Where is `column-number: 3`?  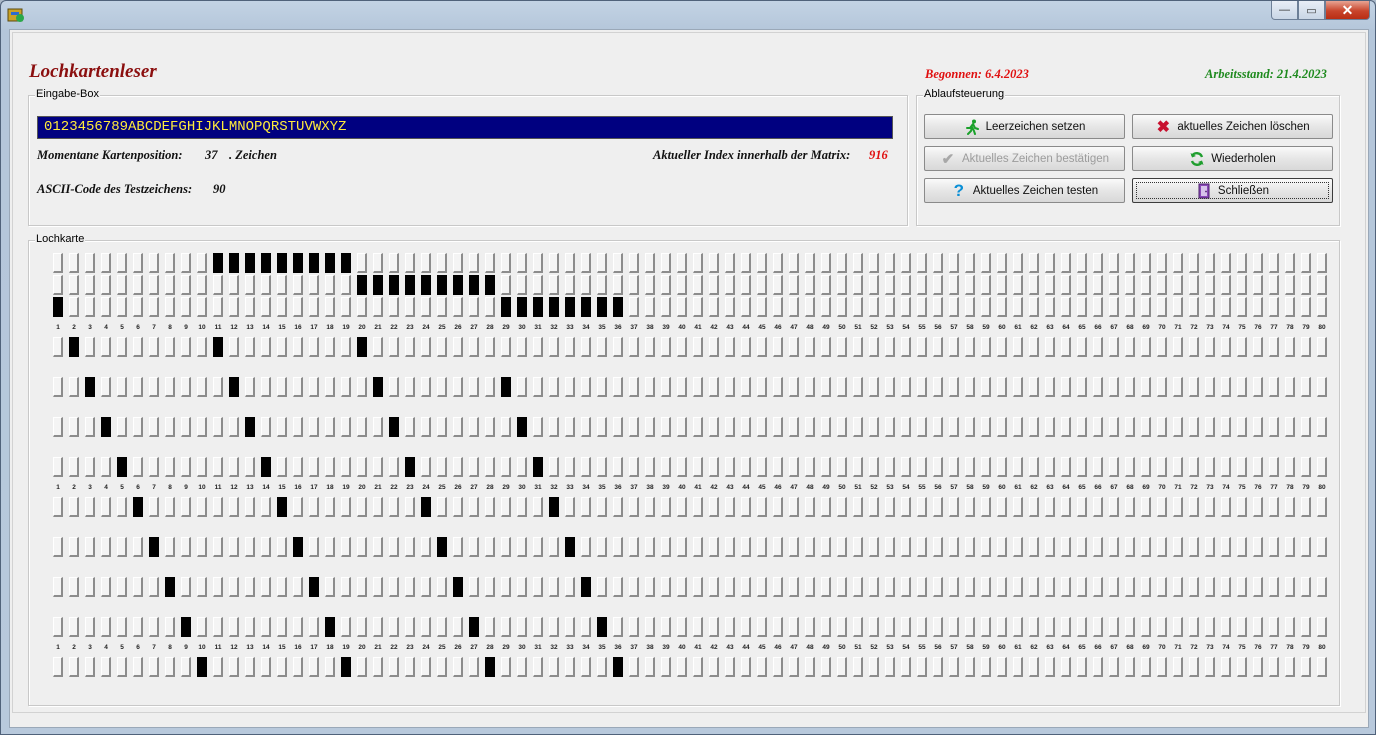
column-number: 3 is located at coordinates (90, 327).